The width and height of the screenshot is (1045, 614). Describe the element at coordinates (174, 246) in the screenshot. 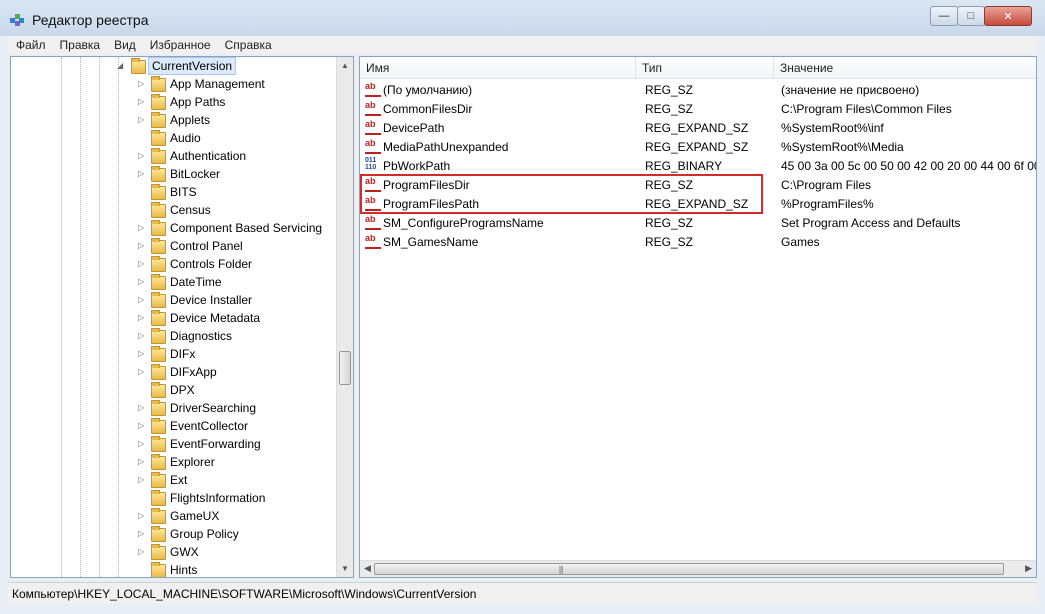

I see `tree-item: ▷ Control Panel` at that location.